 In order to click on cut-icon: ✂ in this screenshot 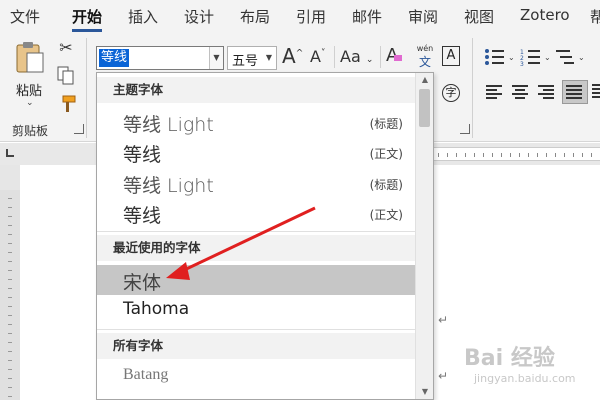, I will do `click(66, 47)`.